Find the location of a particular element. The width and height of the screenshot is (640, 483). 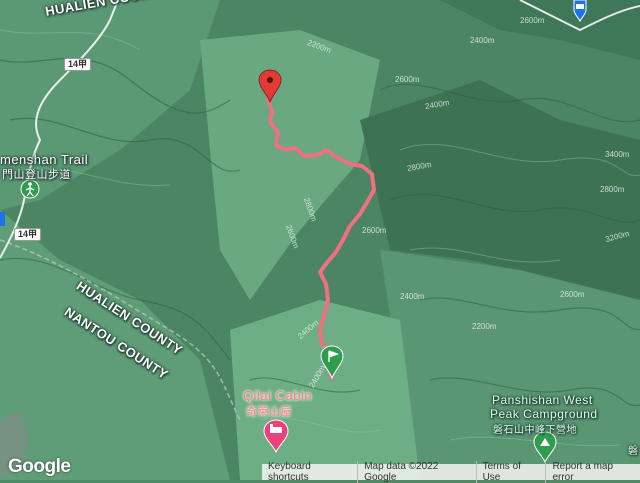

trail-label-zh: 門山登山步道 is located at coordinates (36, 175).